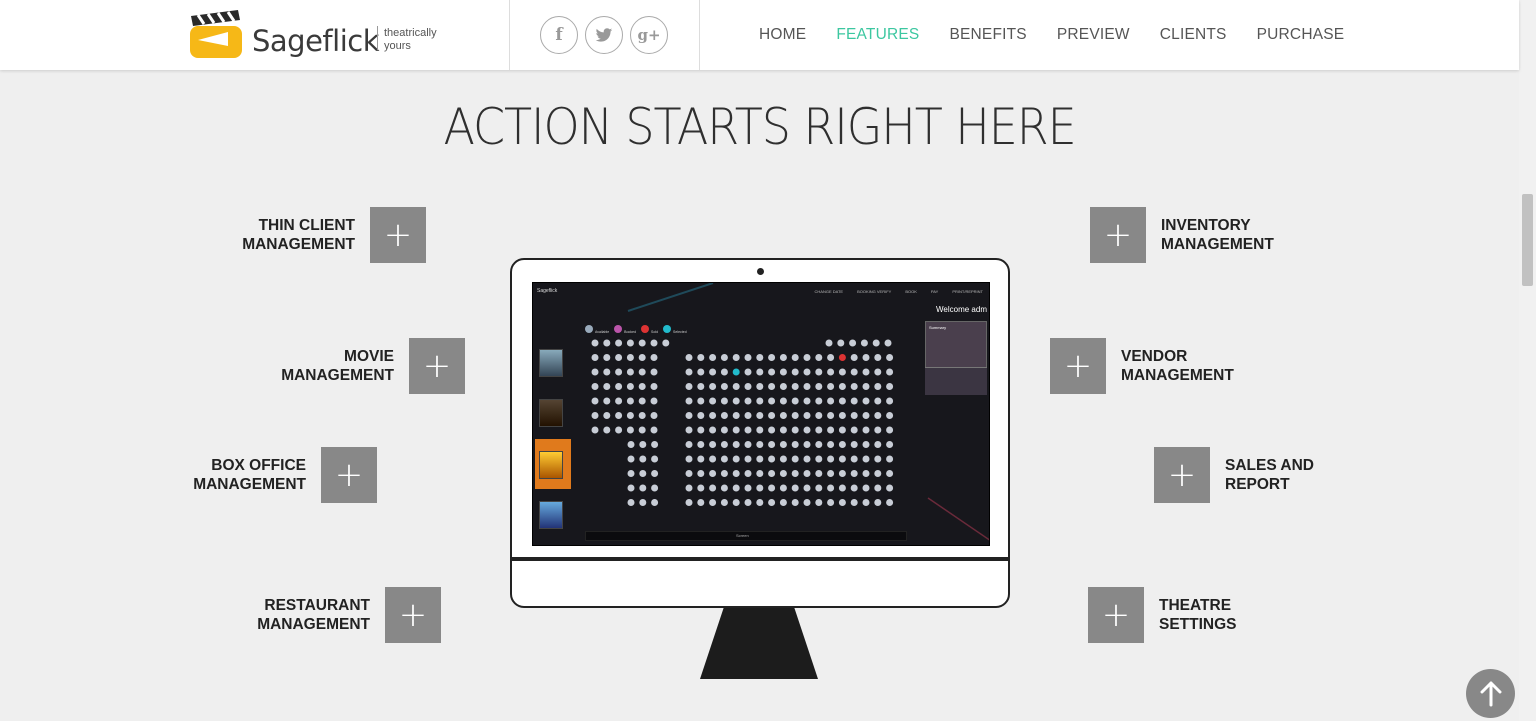 Image resolution: width=1536 pixels, height=721 pixels. I want to click on expand-vendor-button: +, so click(1078, 366).